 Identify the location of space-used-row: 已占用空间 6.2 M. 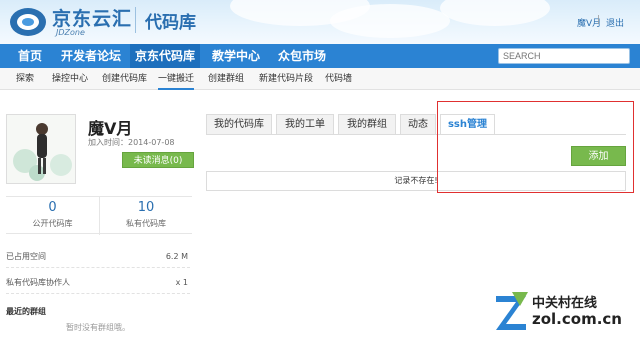
(98, 257).